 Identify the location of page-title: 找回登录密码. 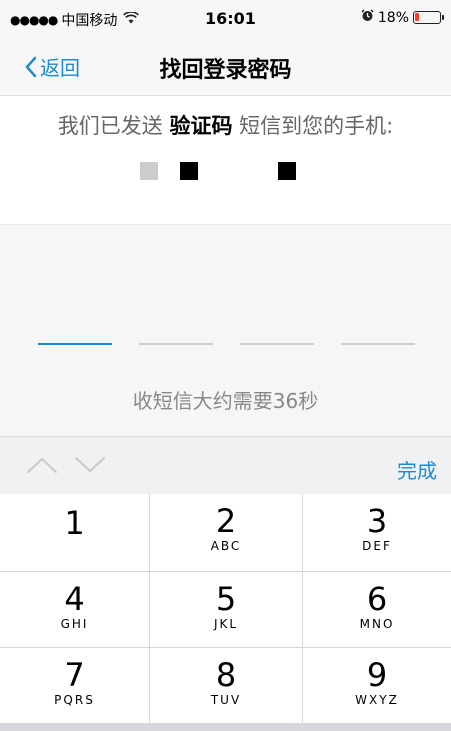
(225, 70).